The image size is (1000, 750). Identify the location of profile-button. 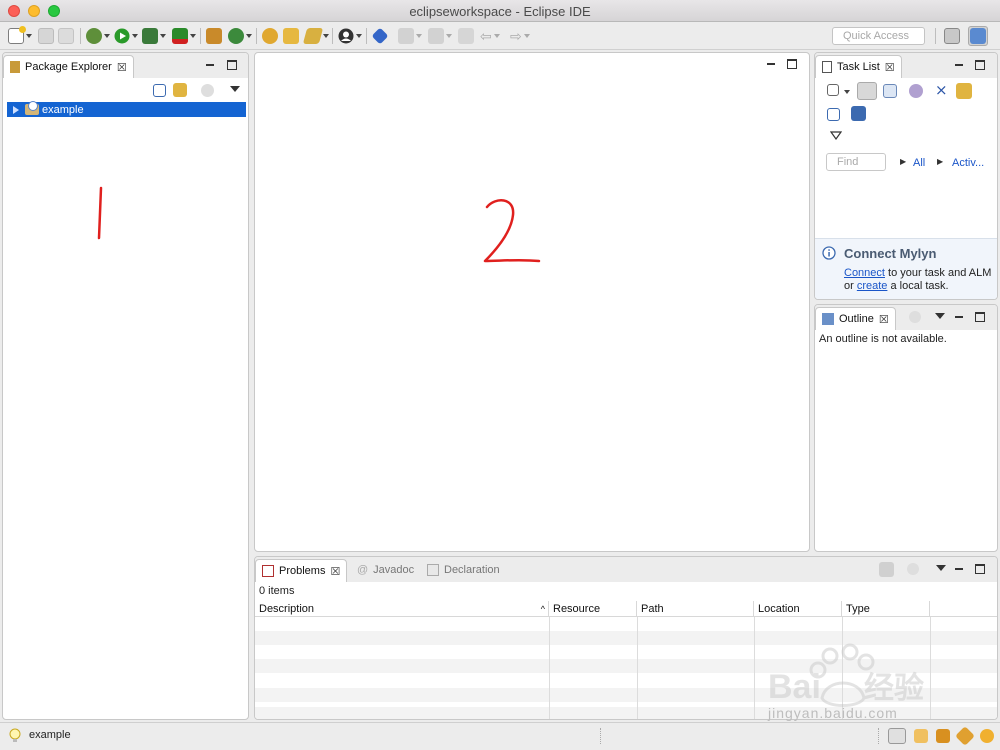
(350, 36).